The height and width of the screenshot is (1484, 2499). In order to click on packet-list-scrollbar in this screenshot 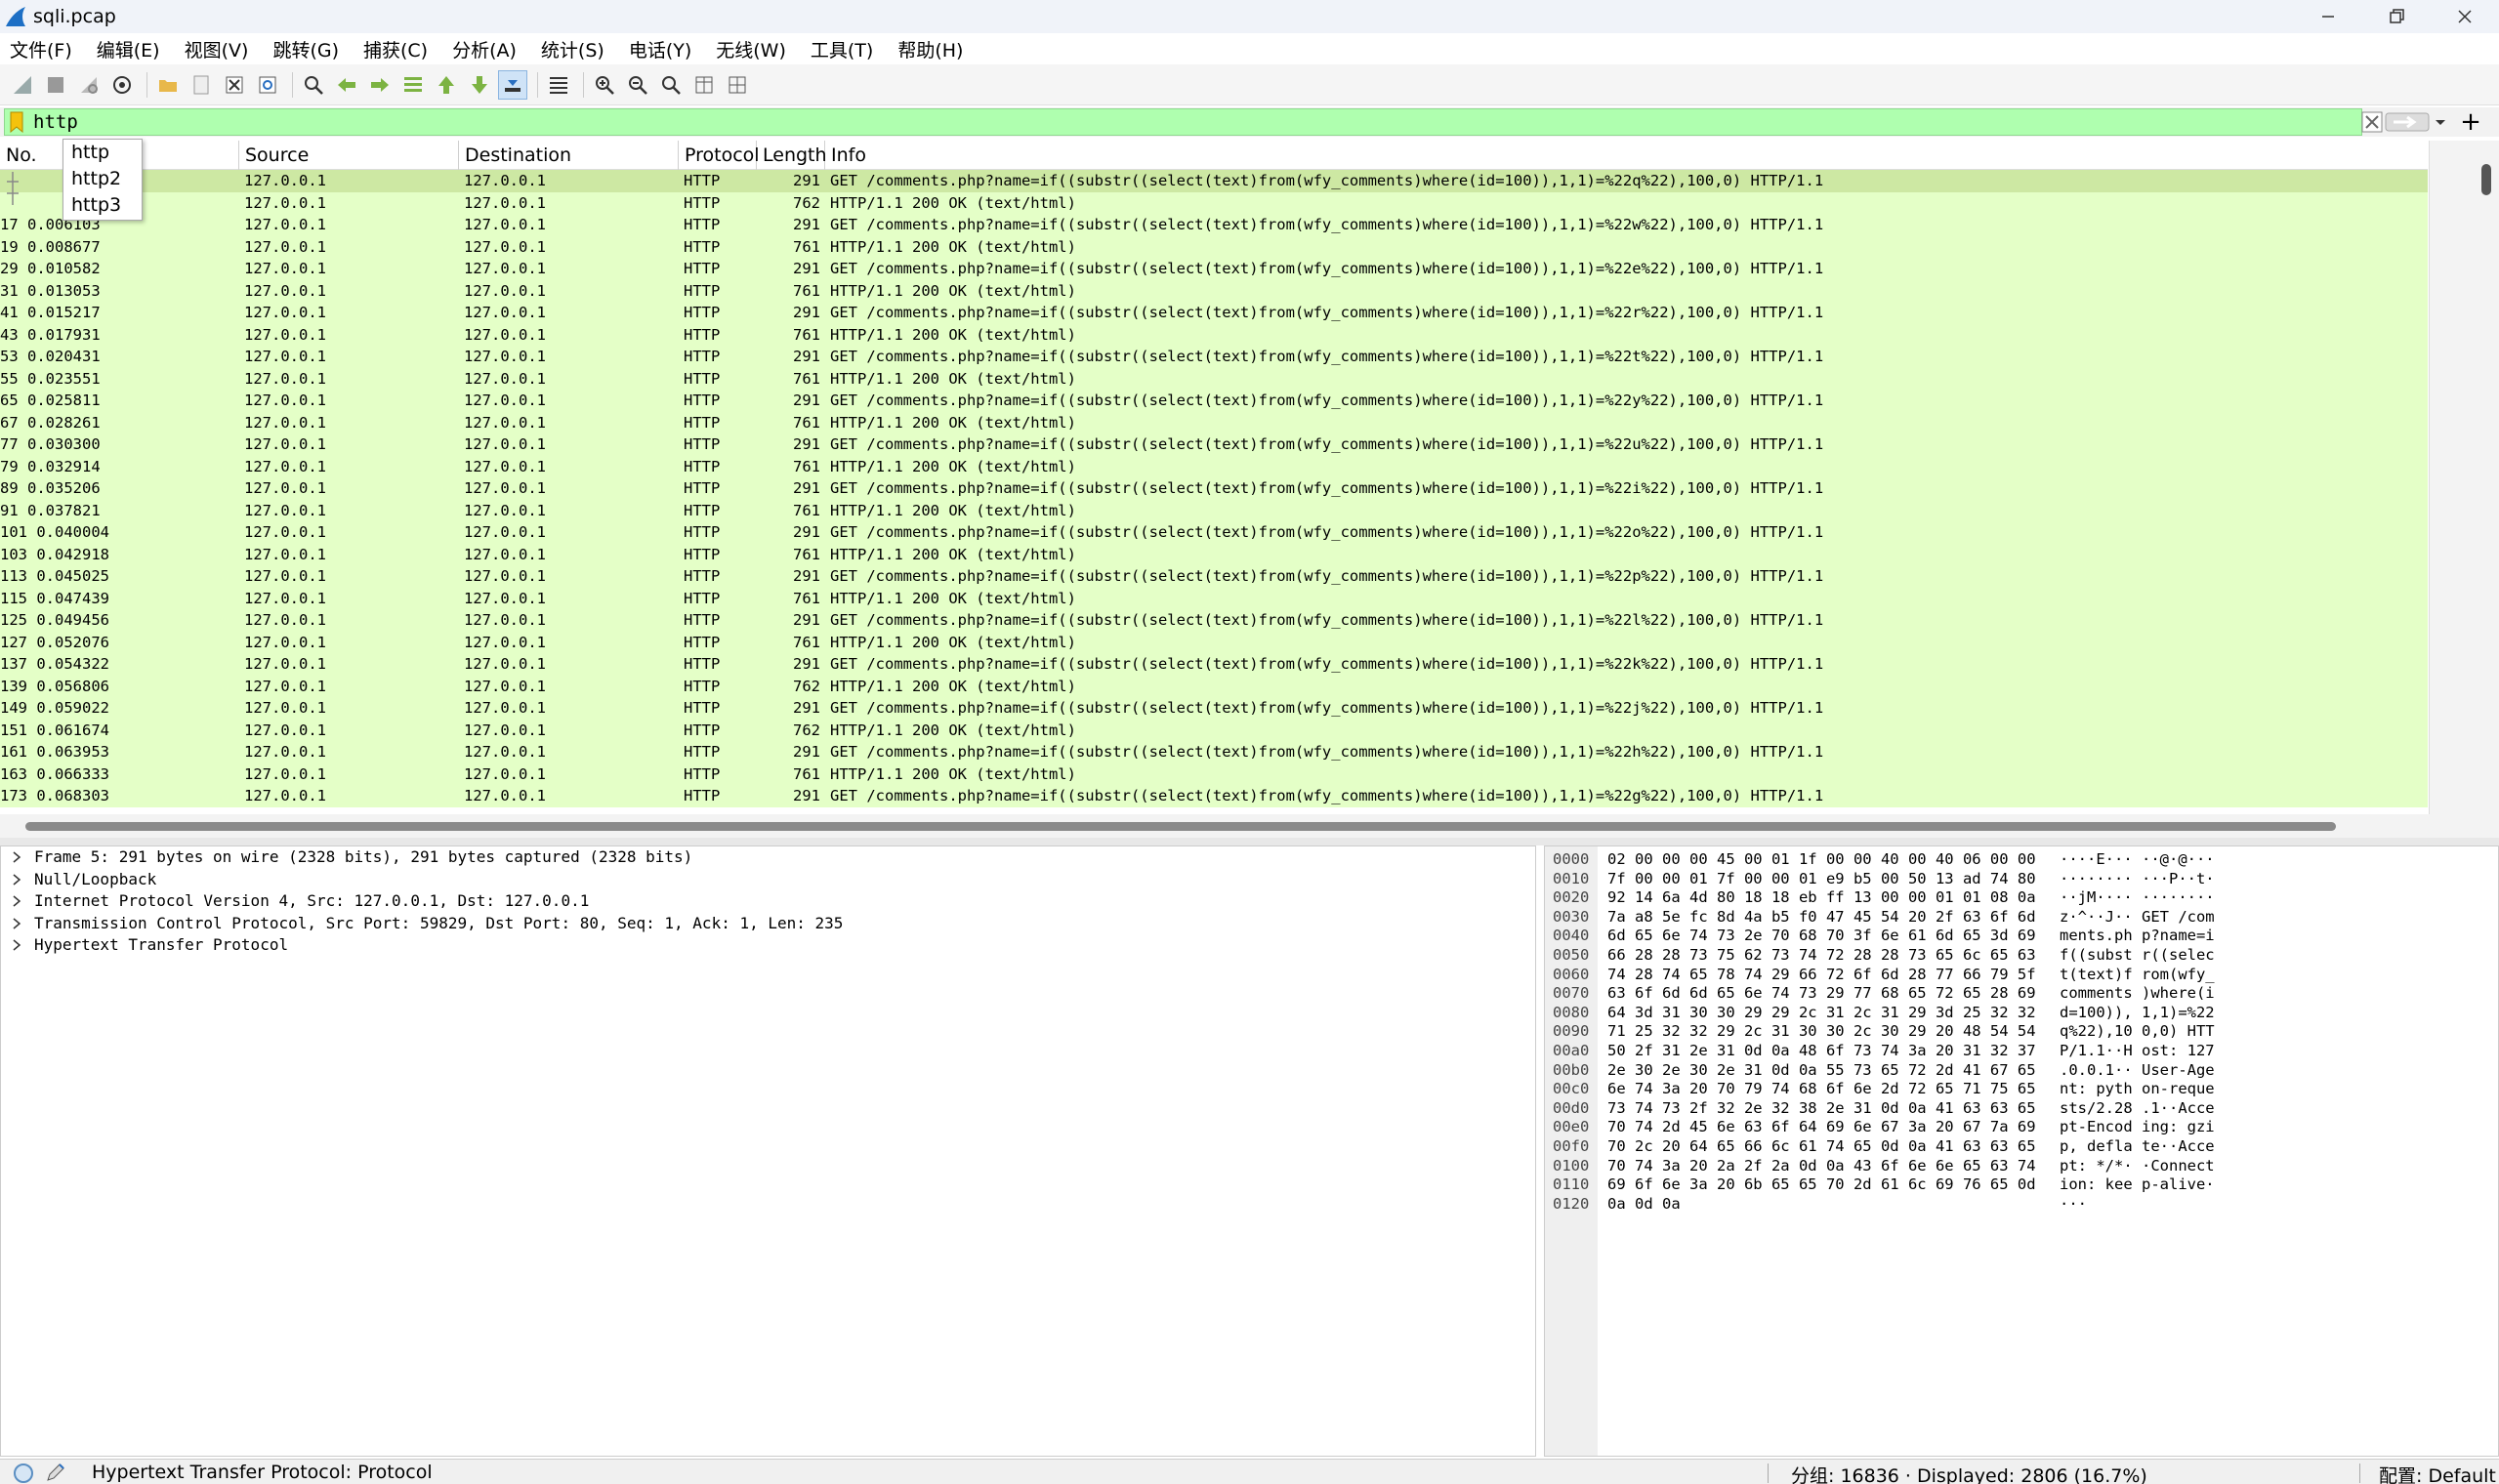, I will do `click(2464, 478)`.